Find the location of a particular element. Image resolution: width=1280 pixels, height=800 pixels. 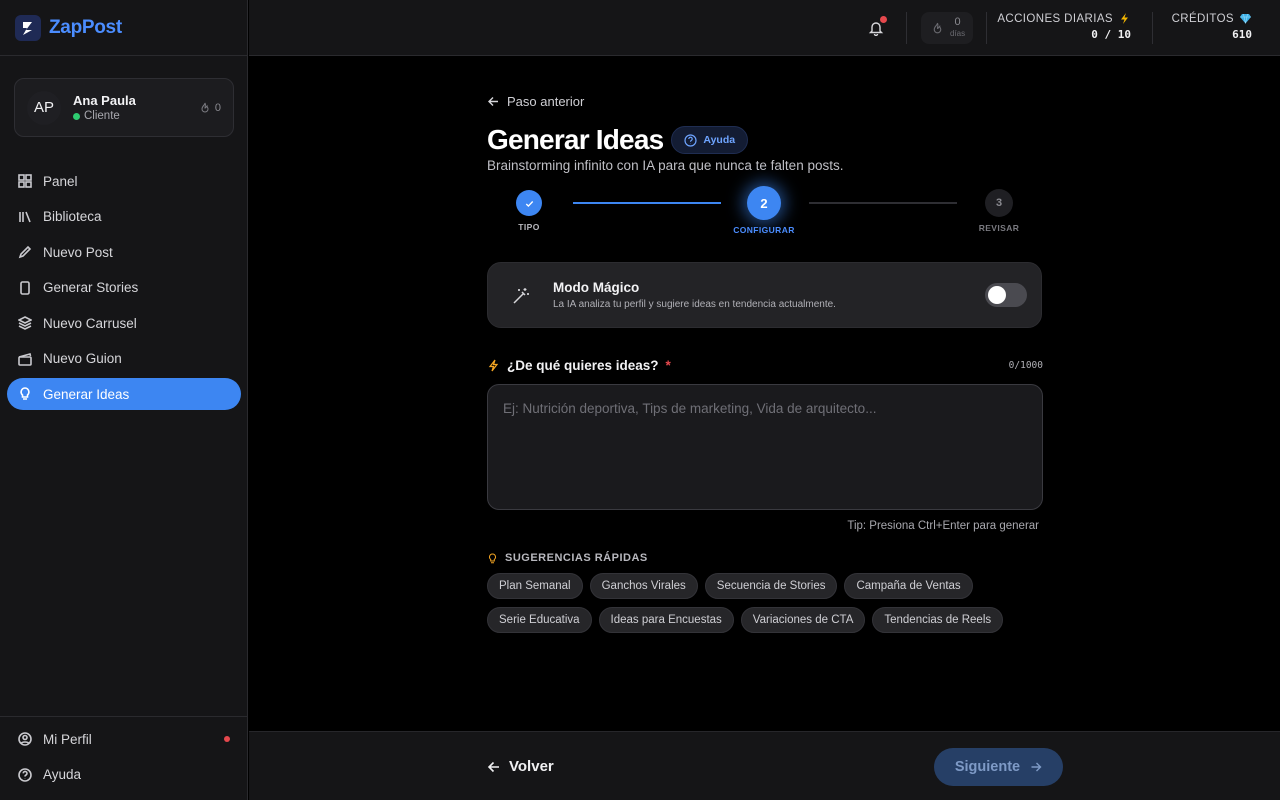

stepper: TIPO 2 CONFIGURAR 3 REVISAR is located at coordinates (765, 211).